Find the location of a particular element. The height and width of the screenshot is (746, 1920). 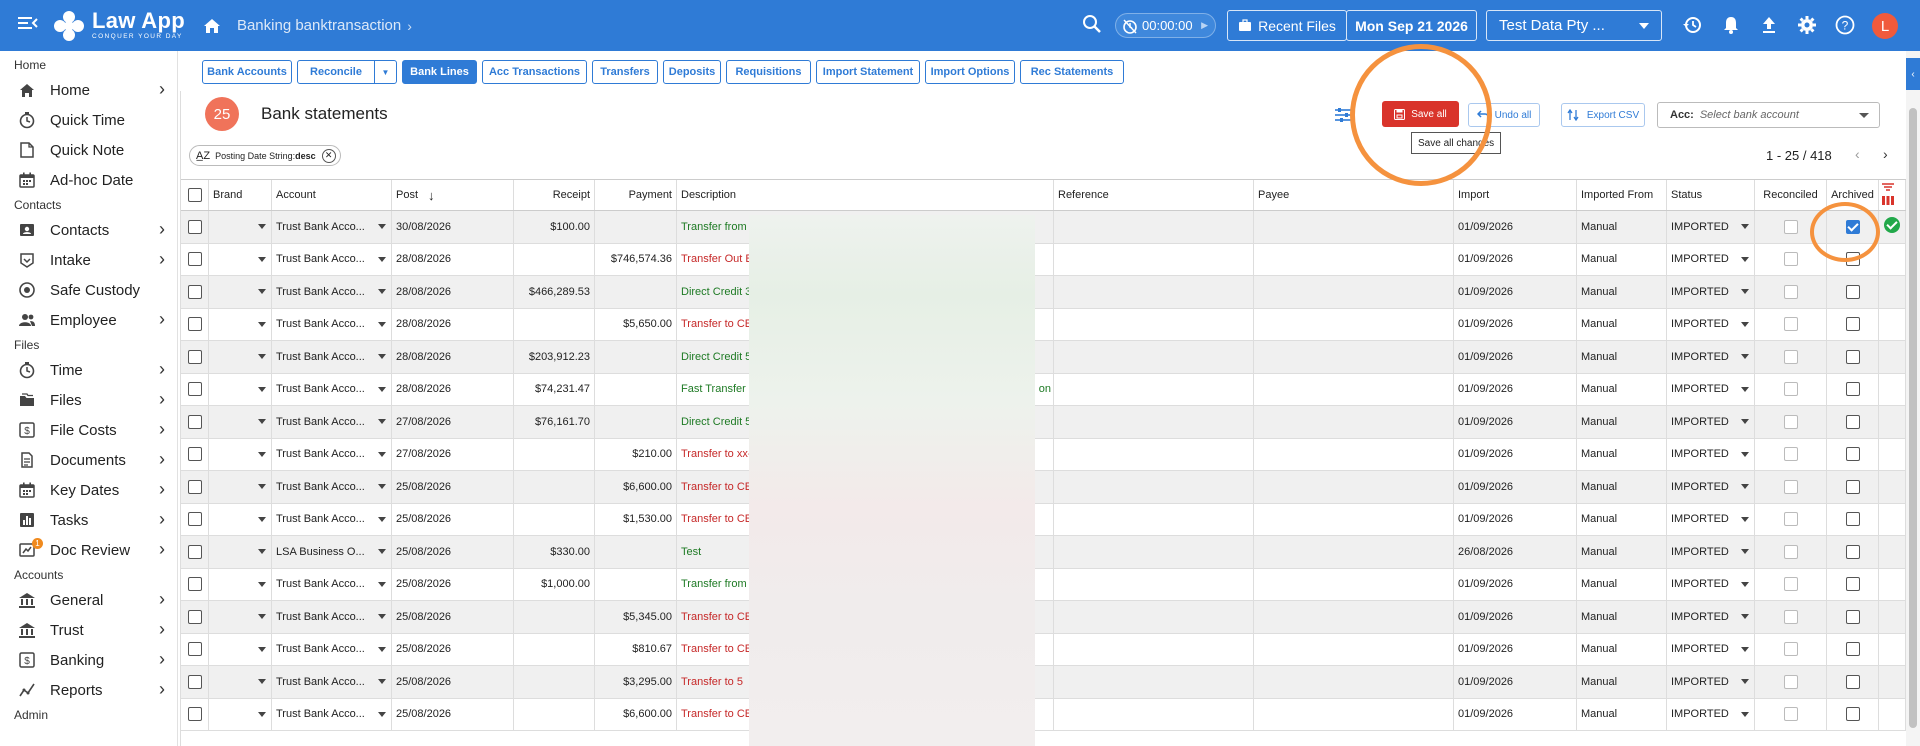

tab-bank-lines: Bank Lines is located at coordinates (439, 72).